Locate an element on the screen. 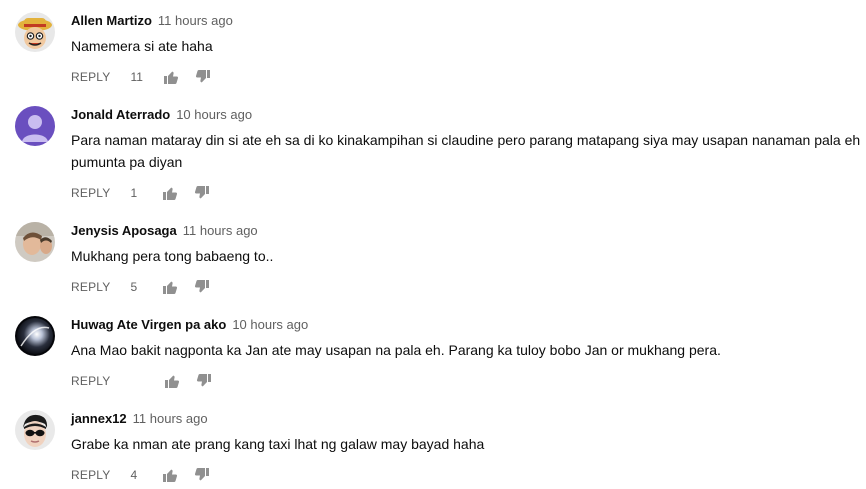 The image size is (866, 489). like-count: 11 is located at coordinates (136, 77).